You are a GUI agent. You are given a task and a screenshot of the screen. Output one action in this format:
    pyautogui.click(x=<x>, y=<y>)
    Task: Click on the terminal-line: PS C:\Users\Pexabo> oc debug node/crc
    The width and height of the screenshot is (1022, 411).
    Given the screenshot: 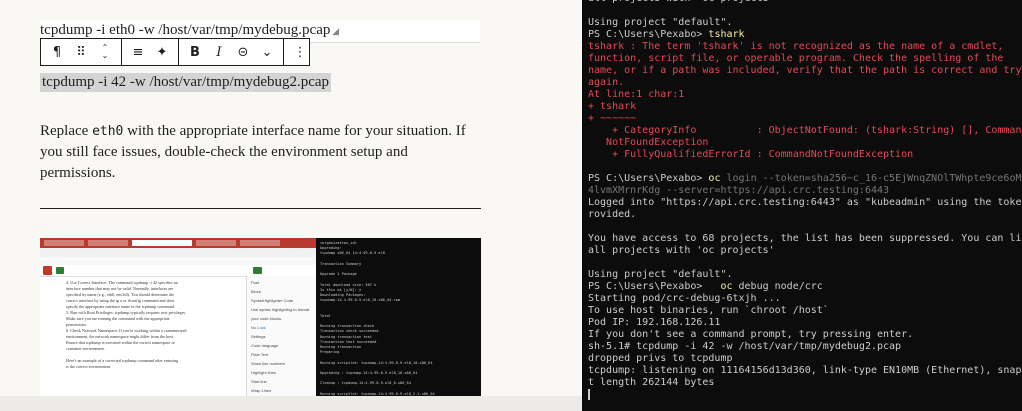 What is the action you would take?
    pyautogui.click(x=705, y=286)
    